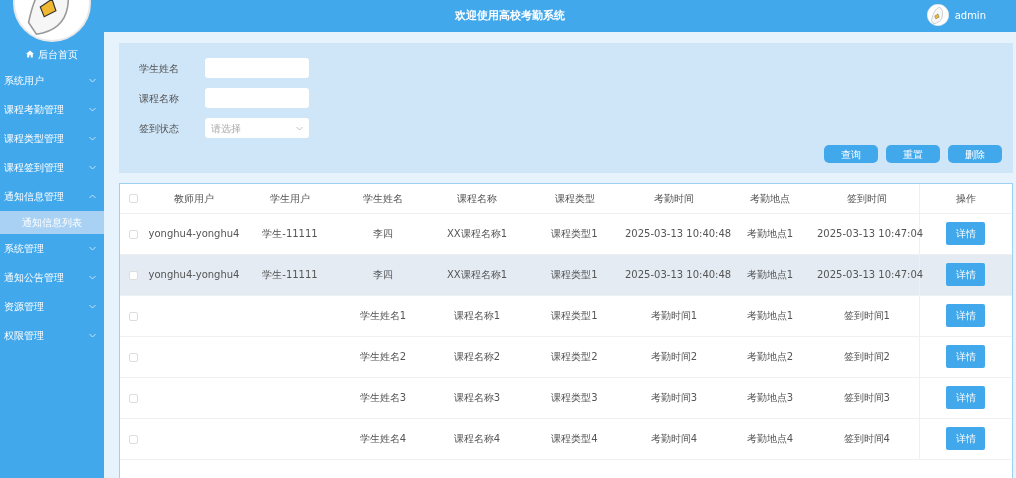 The height and width of the screenshot is (478, 1016). Describe the element at coordinates (52, 167) in the screenshot. I see `sidebar-item: 课程签到管理` at that location.